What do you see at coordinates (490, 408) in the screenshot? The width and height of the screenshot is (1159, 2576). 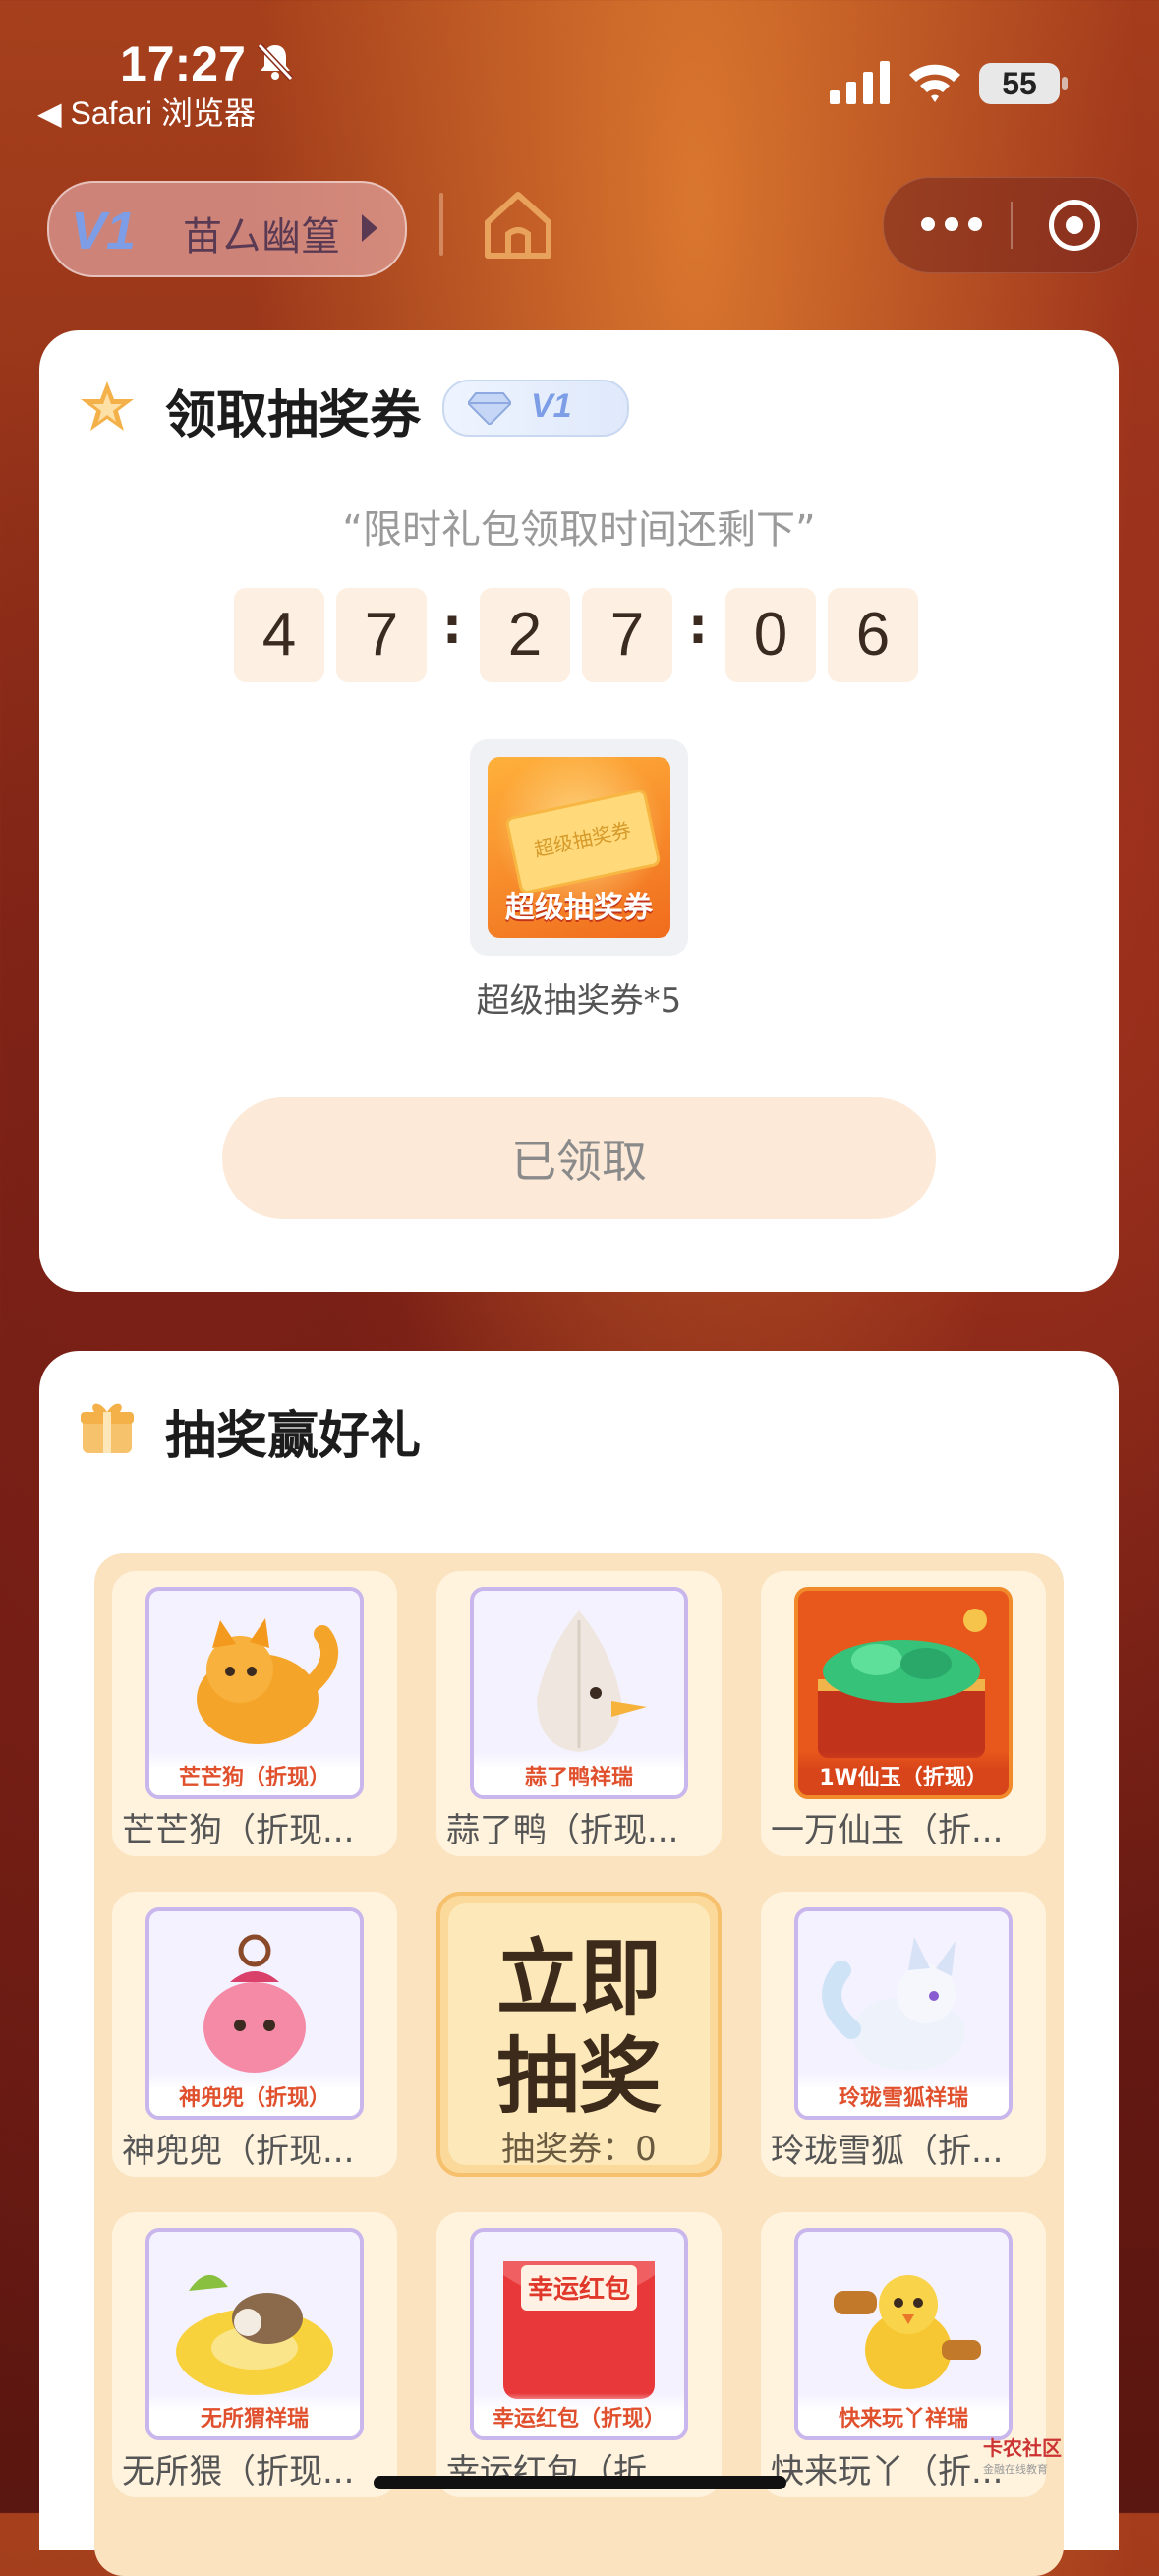 I see `diamond-icon` at bounding box center [490, 408].